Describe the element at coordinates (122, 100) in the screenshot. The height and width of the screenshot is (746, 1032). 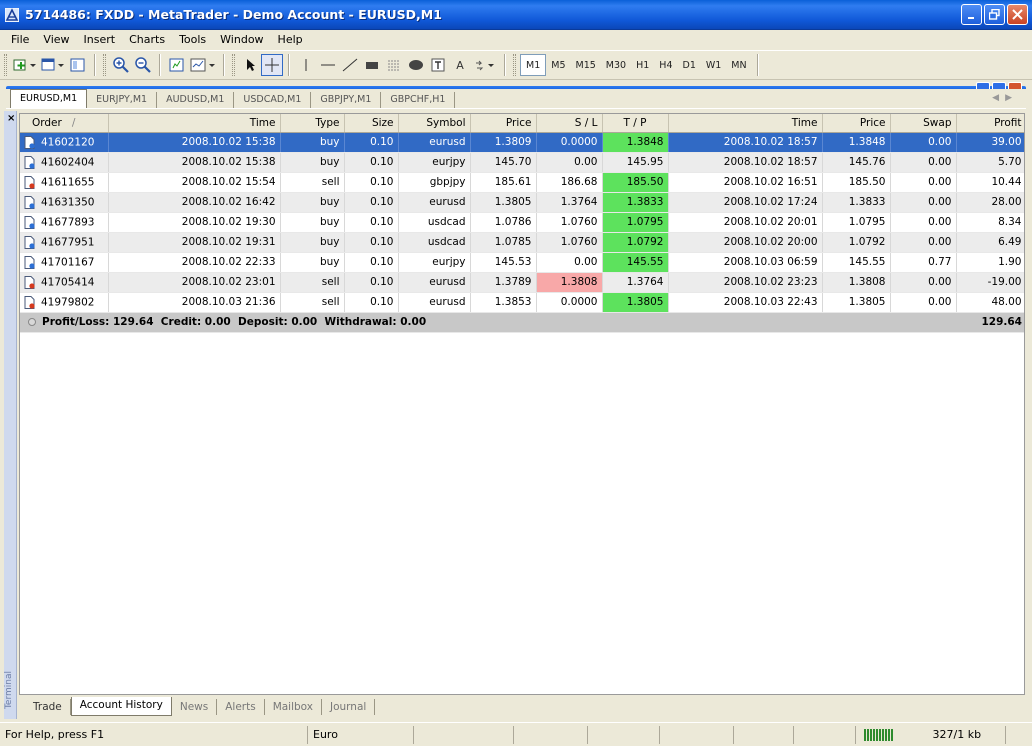
I see `chart-tab-eurjpy-m1: EURJPY,M1` at that location.